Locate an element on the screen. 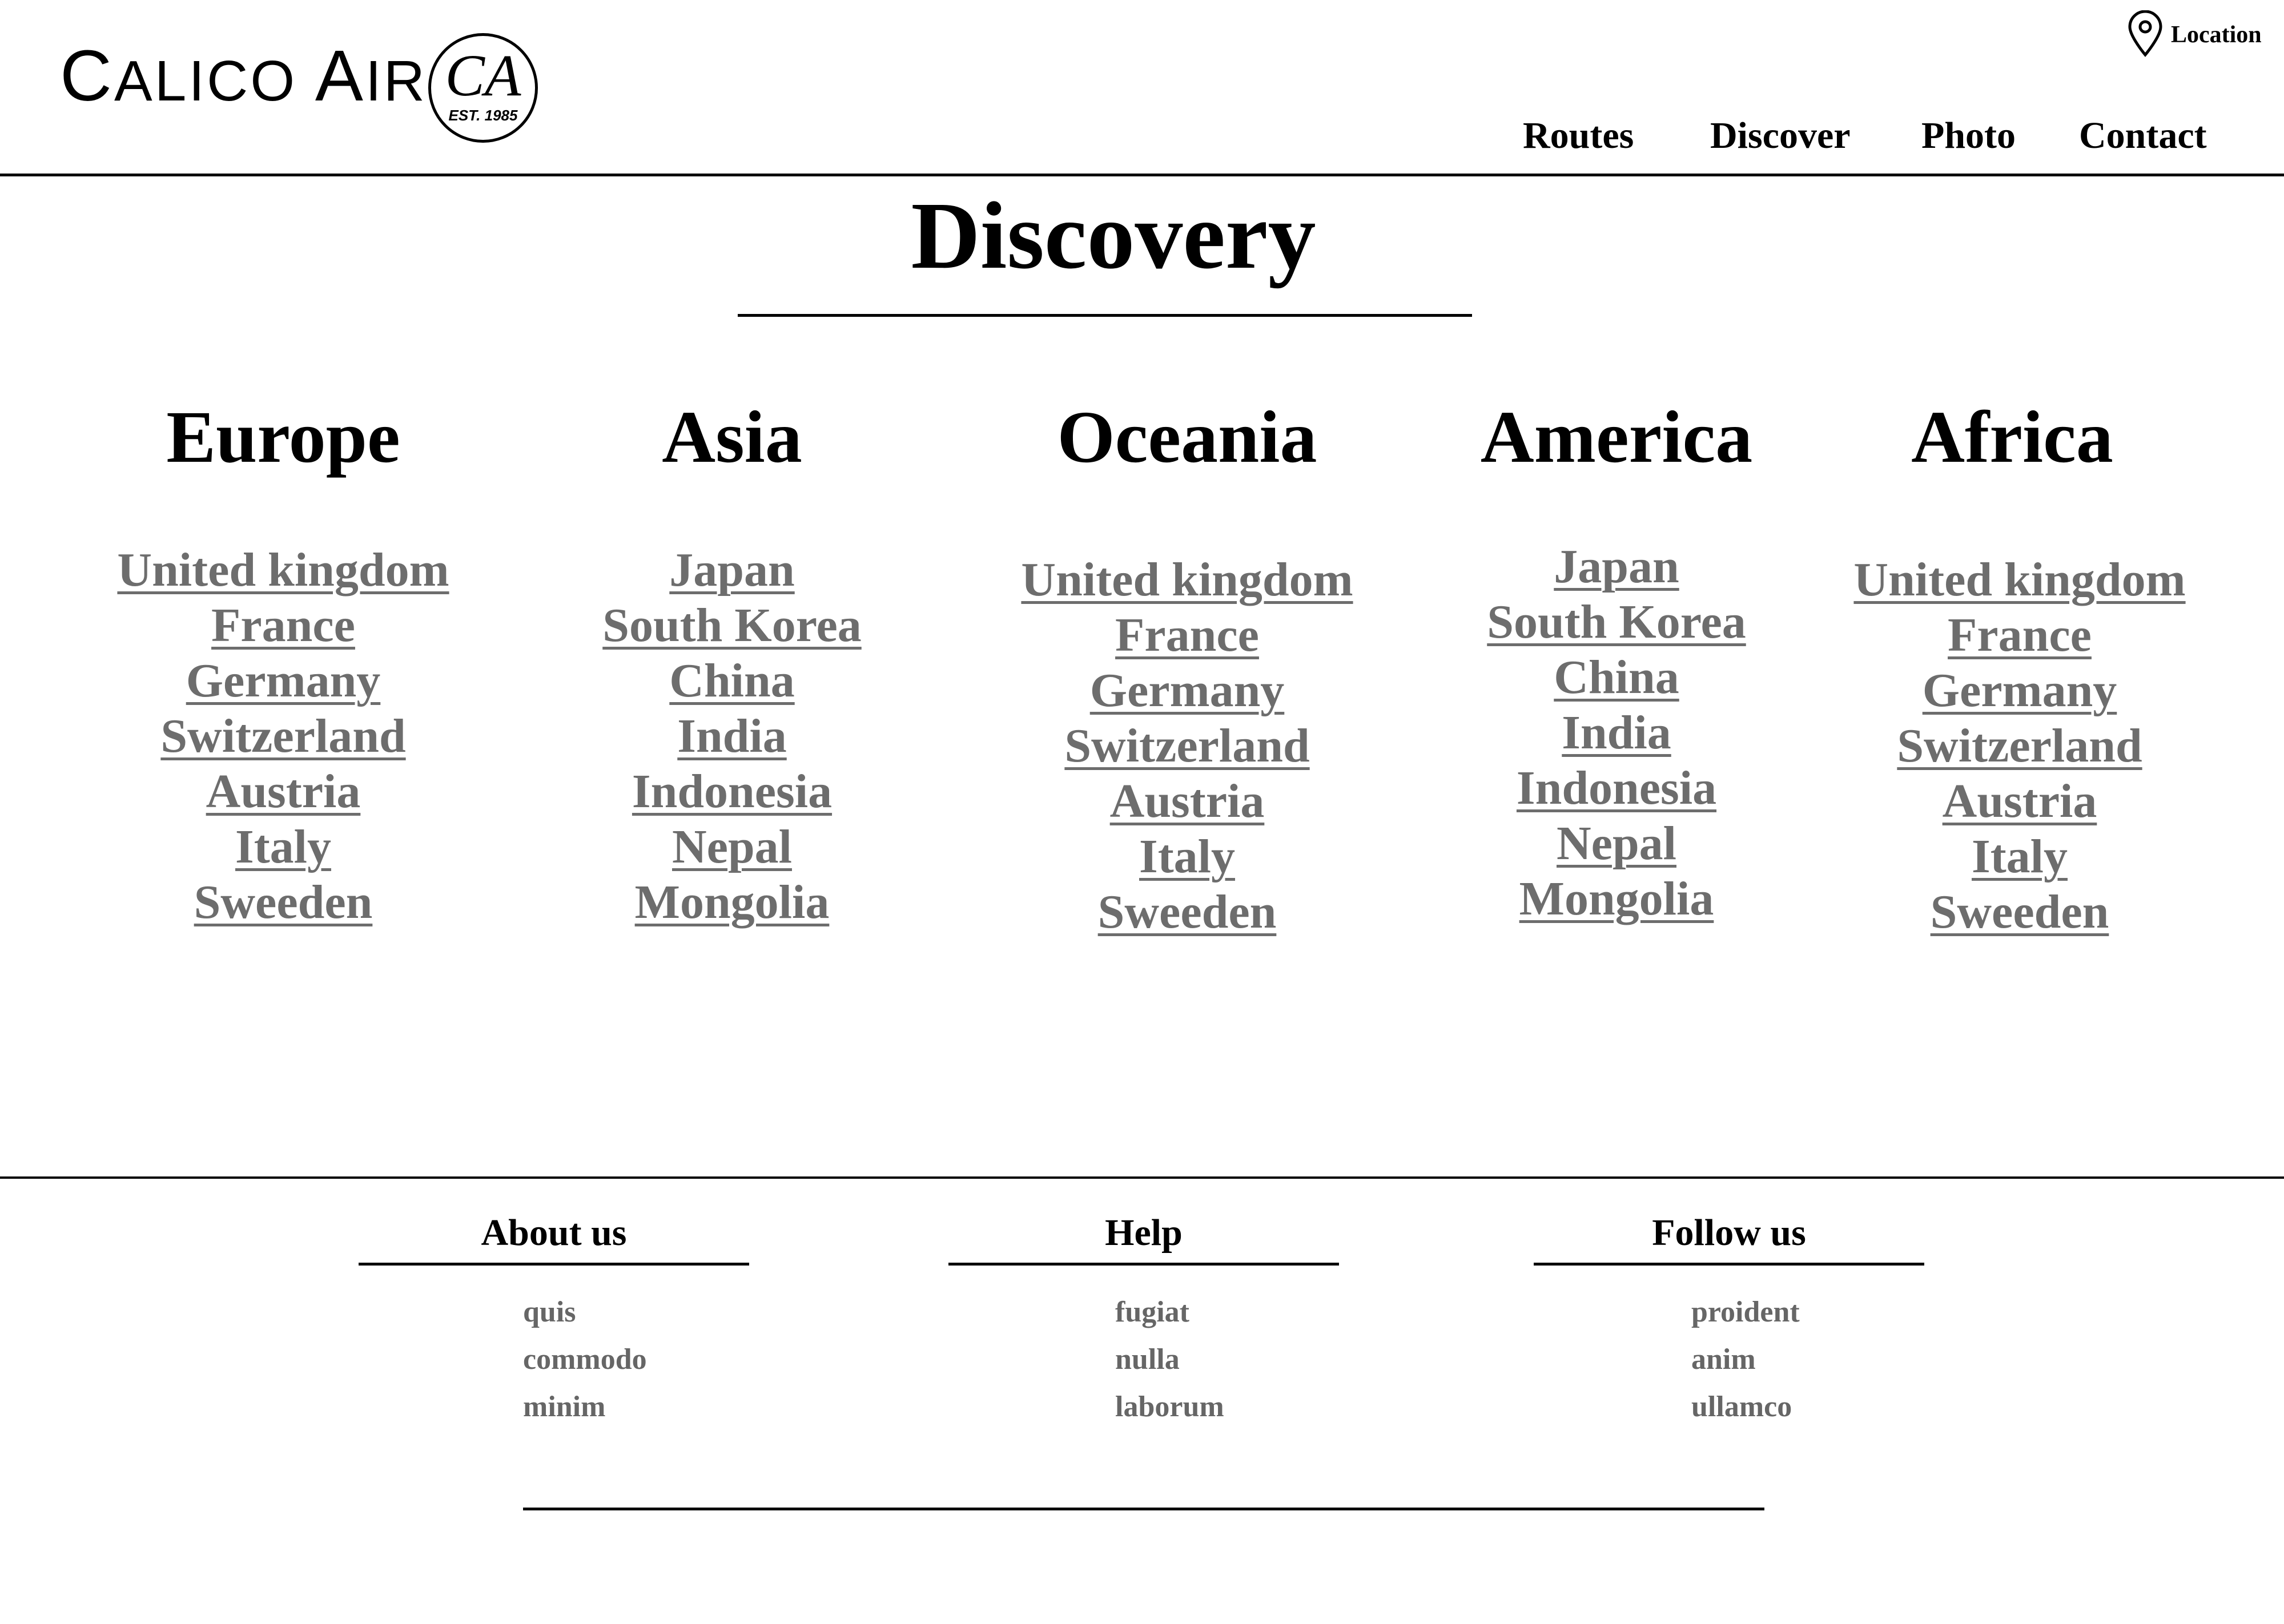 The height and width of the screenshot is (1624, 2284). location-label: Location is located at coordinates (2216, 35).